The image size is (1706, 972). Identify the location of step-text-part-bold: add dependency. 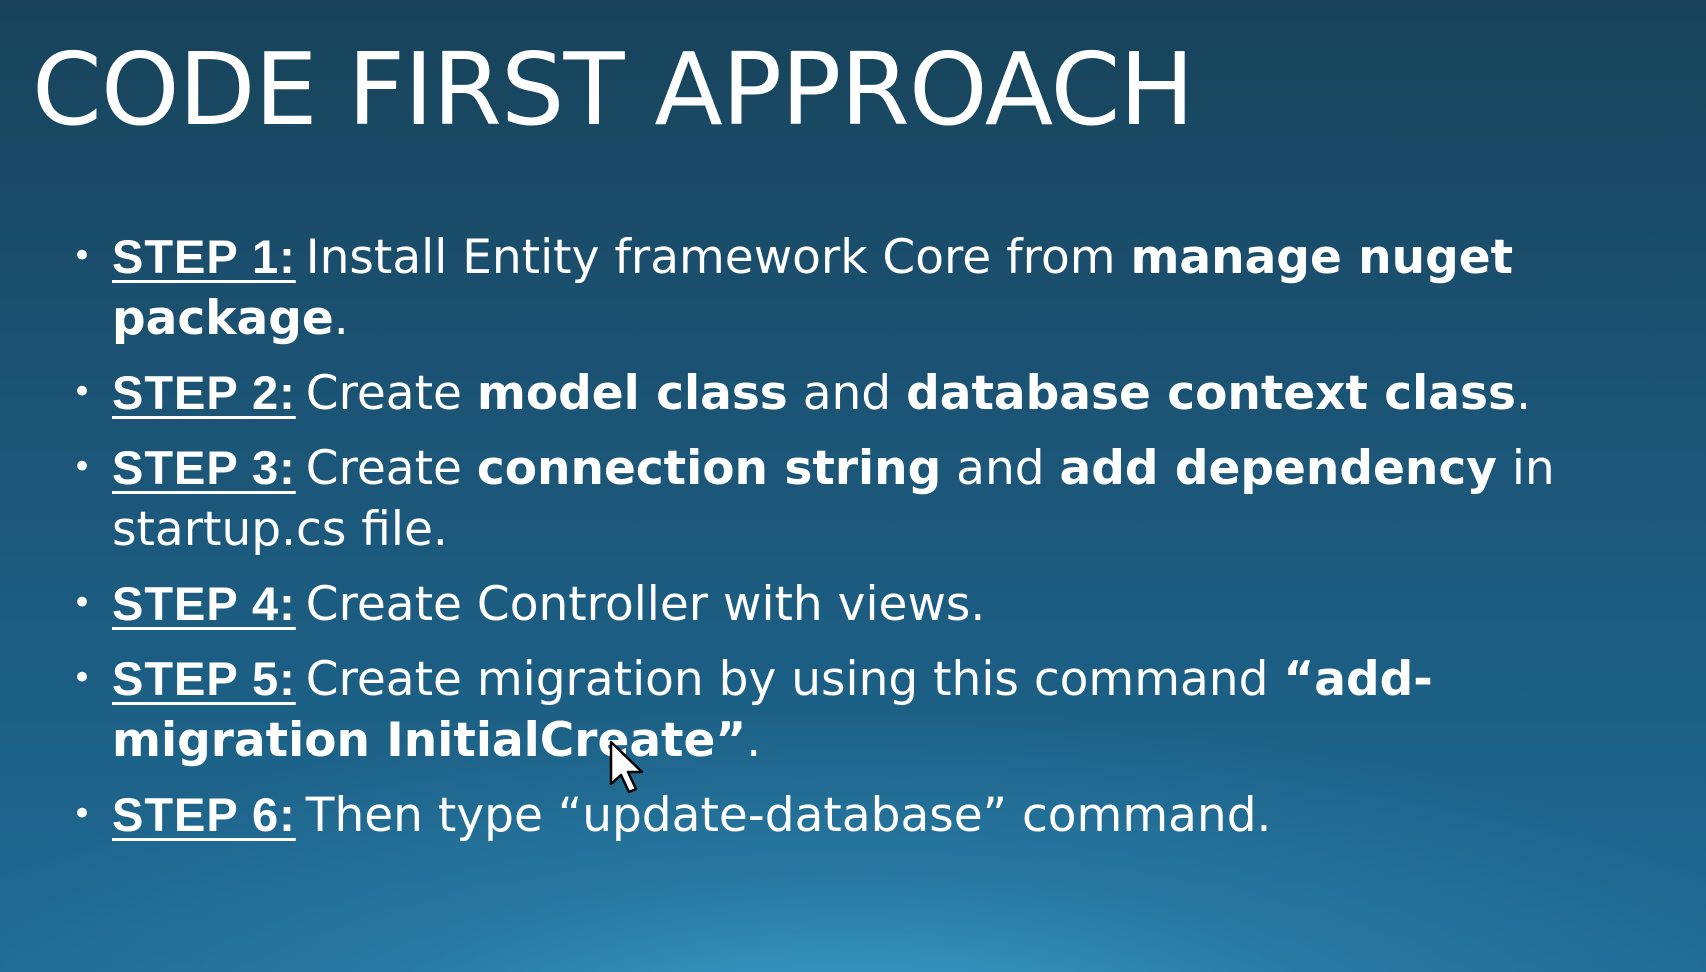
(1278, 468).